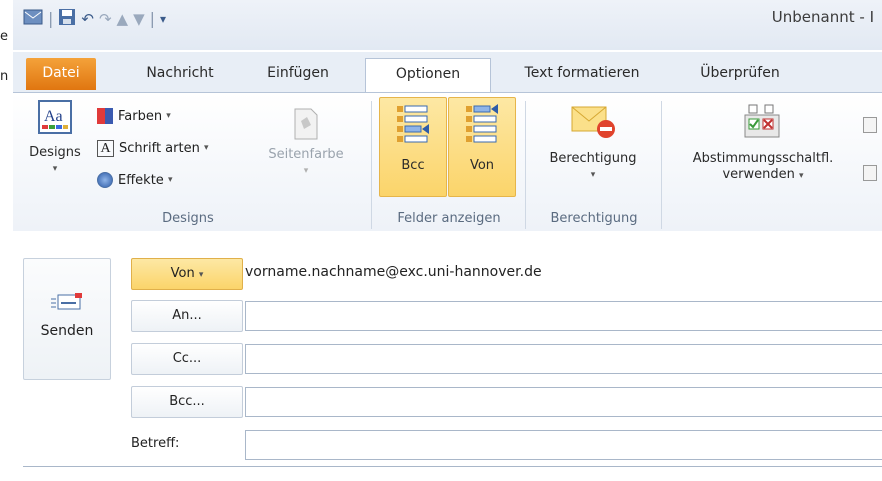 This screenshot has height=481, width=882. I want to click on farben-button: Farben ▾, so click(134, 116).